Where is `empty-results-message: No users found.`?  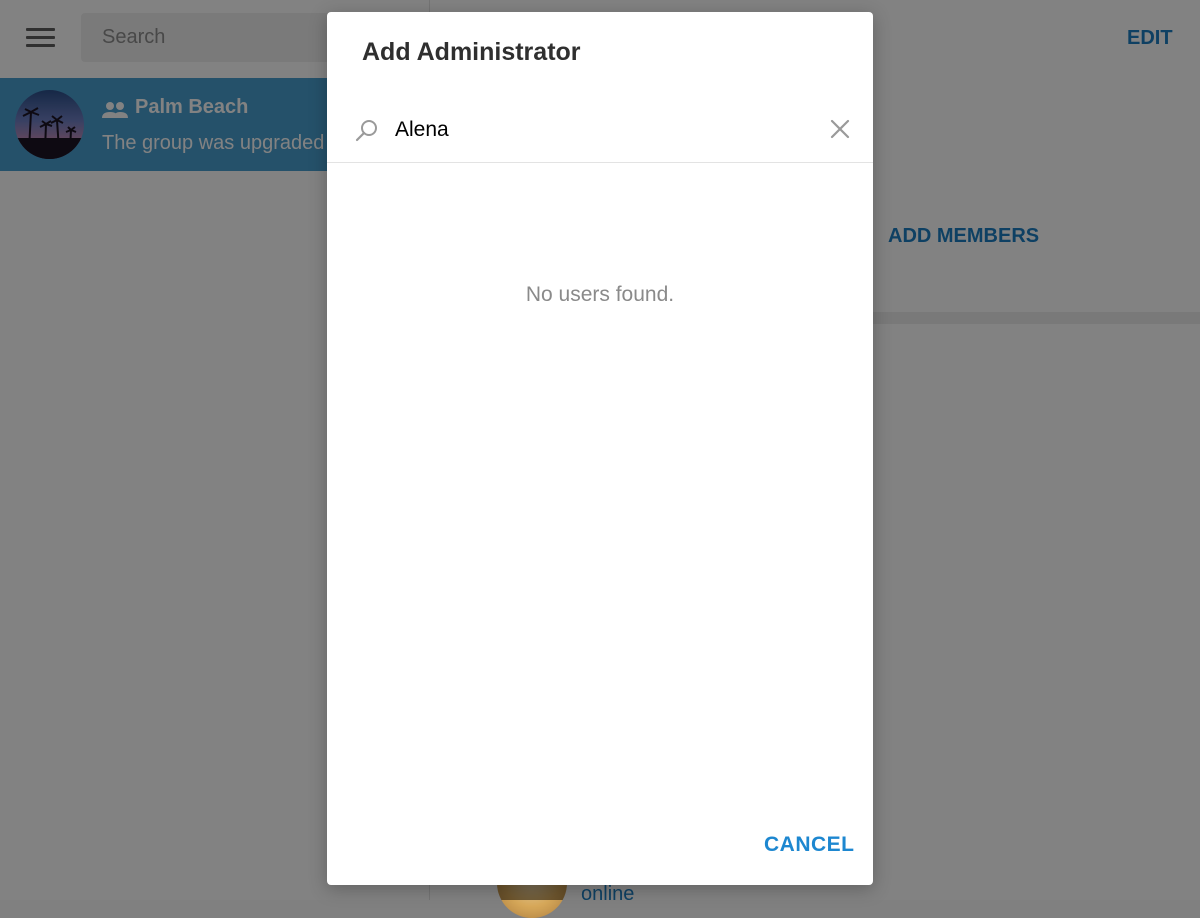
empty-results-message: No users found. is located at coordinates (600, 294).